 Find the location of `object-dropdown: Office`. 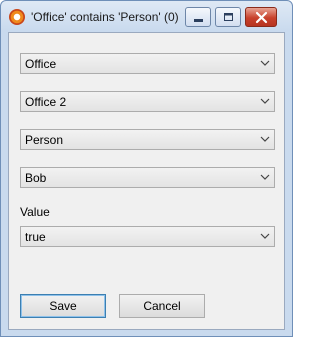

object-dropdown: Office is located at coordinates (147, 63).